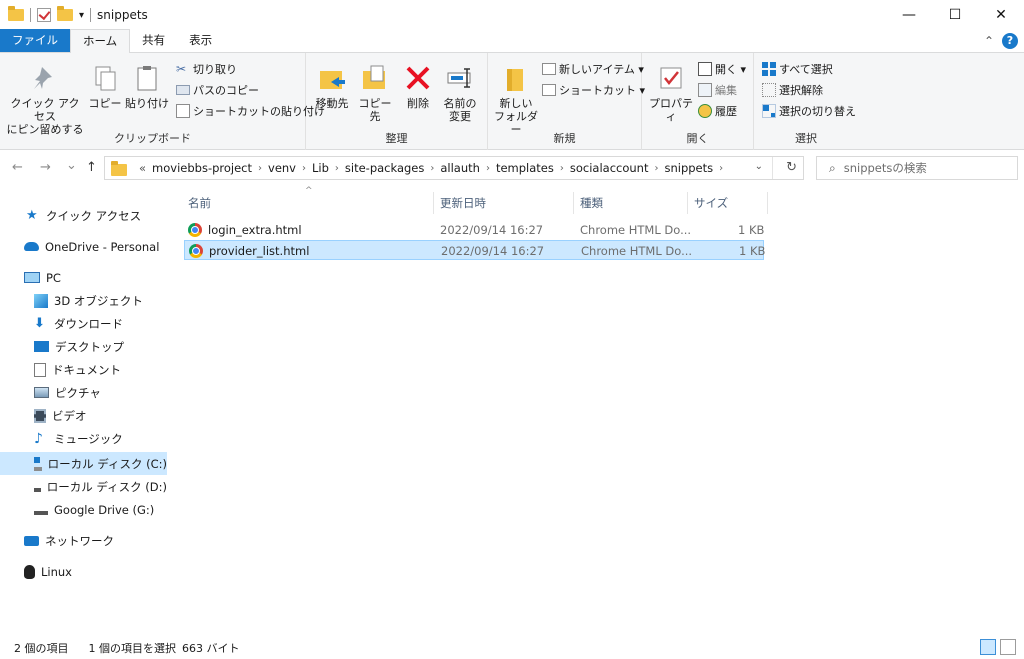  Describe the element at coordinates (45, 99) in the screenshot. I see `pin-quick-access-button: クイック アクセス にピン留めする` at that location.